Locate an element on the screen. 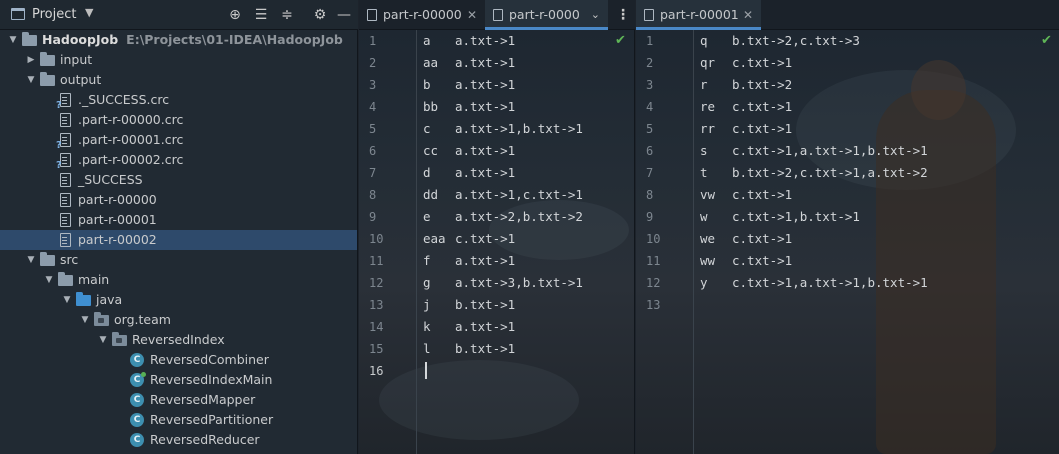 This screenshot has height=454, width=1059. tree-item-reversedpartitioner: C ReversedPartitioner is located at coordinates (178, 420).